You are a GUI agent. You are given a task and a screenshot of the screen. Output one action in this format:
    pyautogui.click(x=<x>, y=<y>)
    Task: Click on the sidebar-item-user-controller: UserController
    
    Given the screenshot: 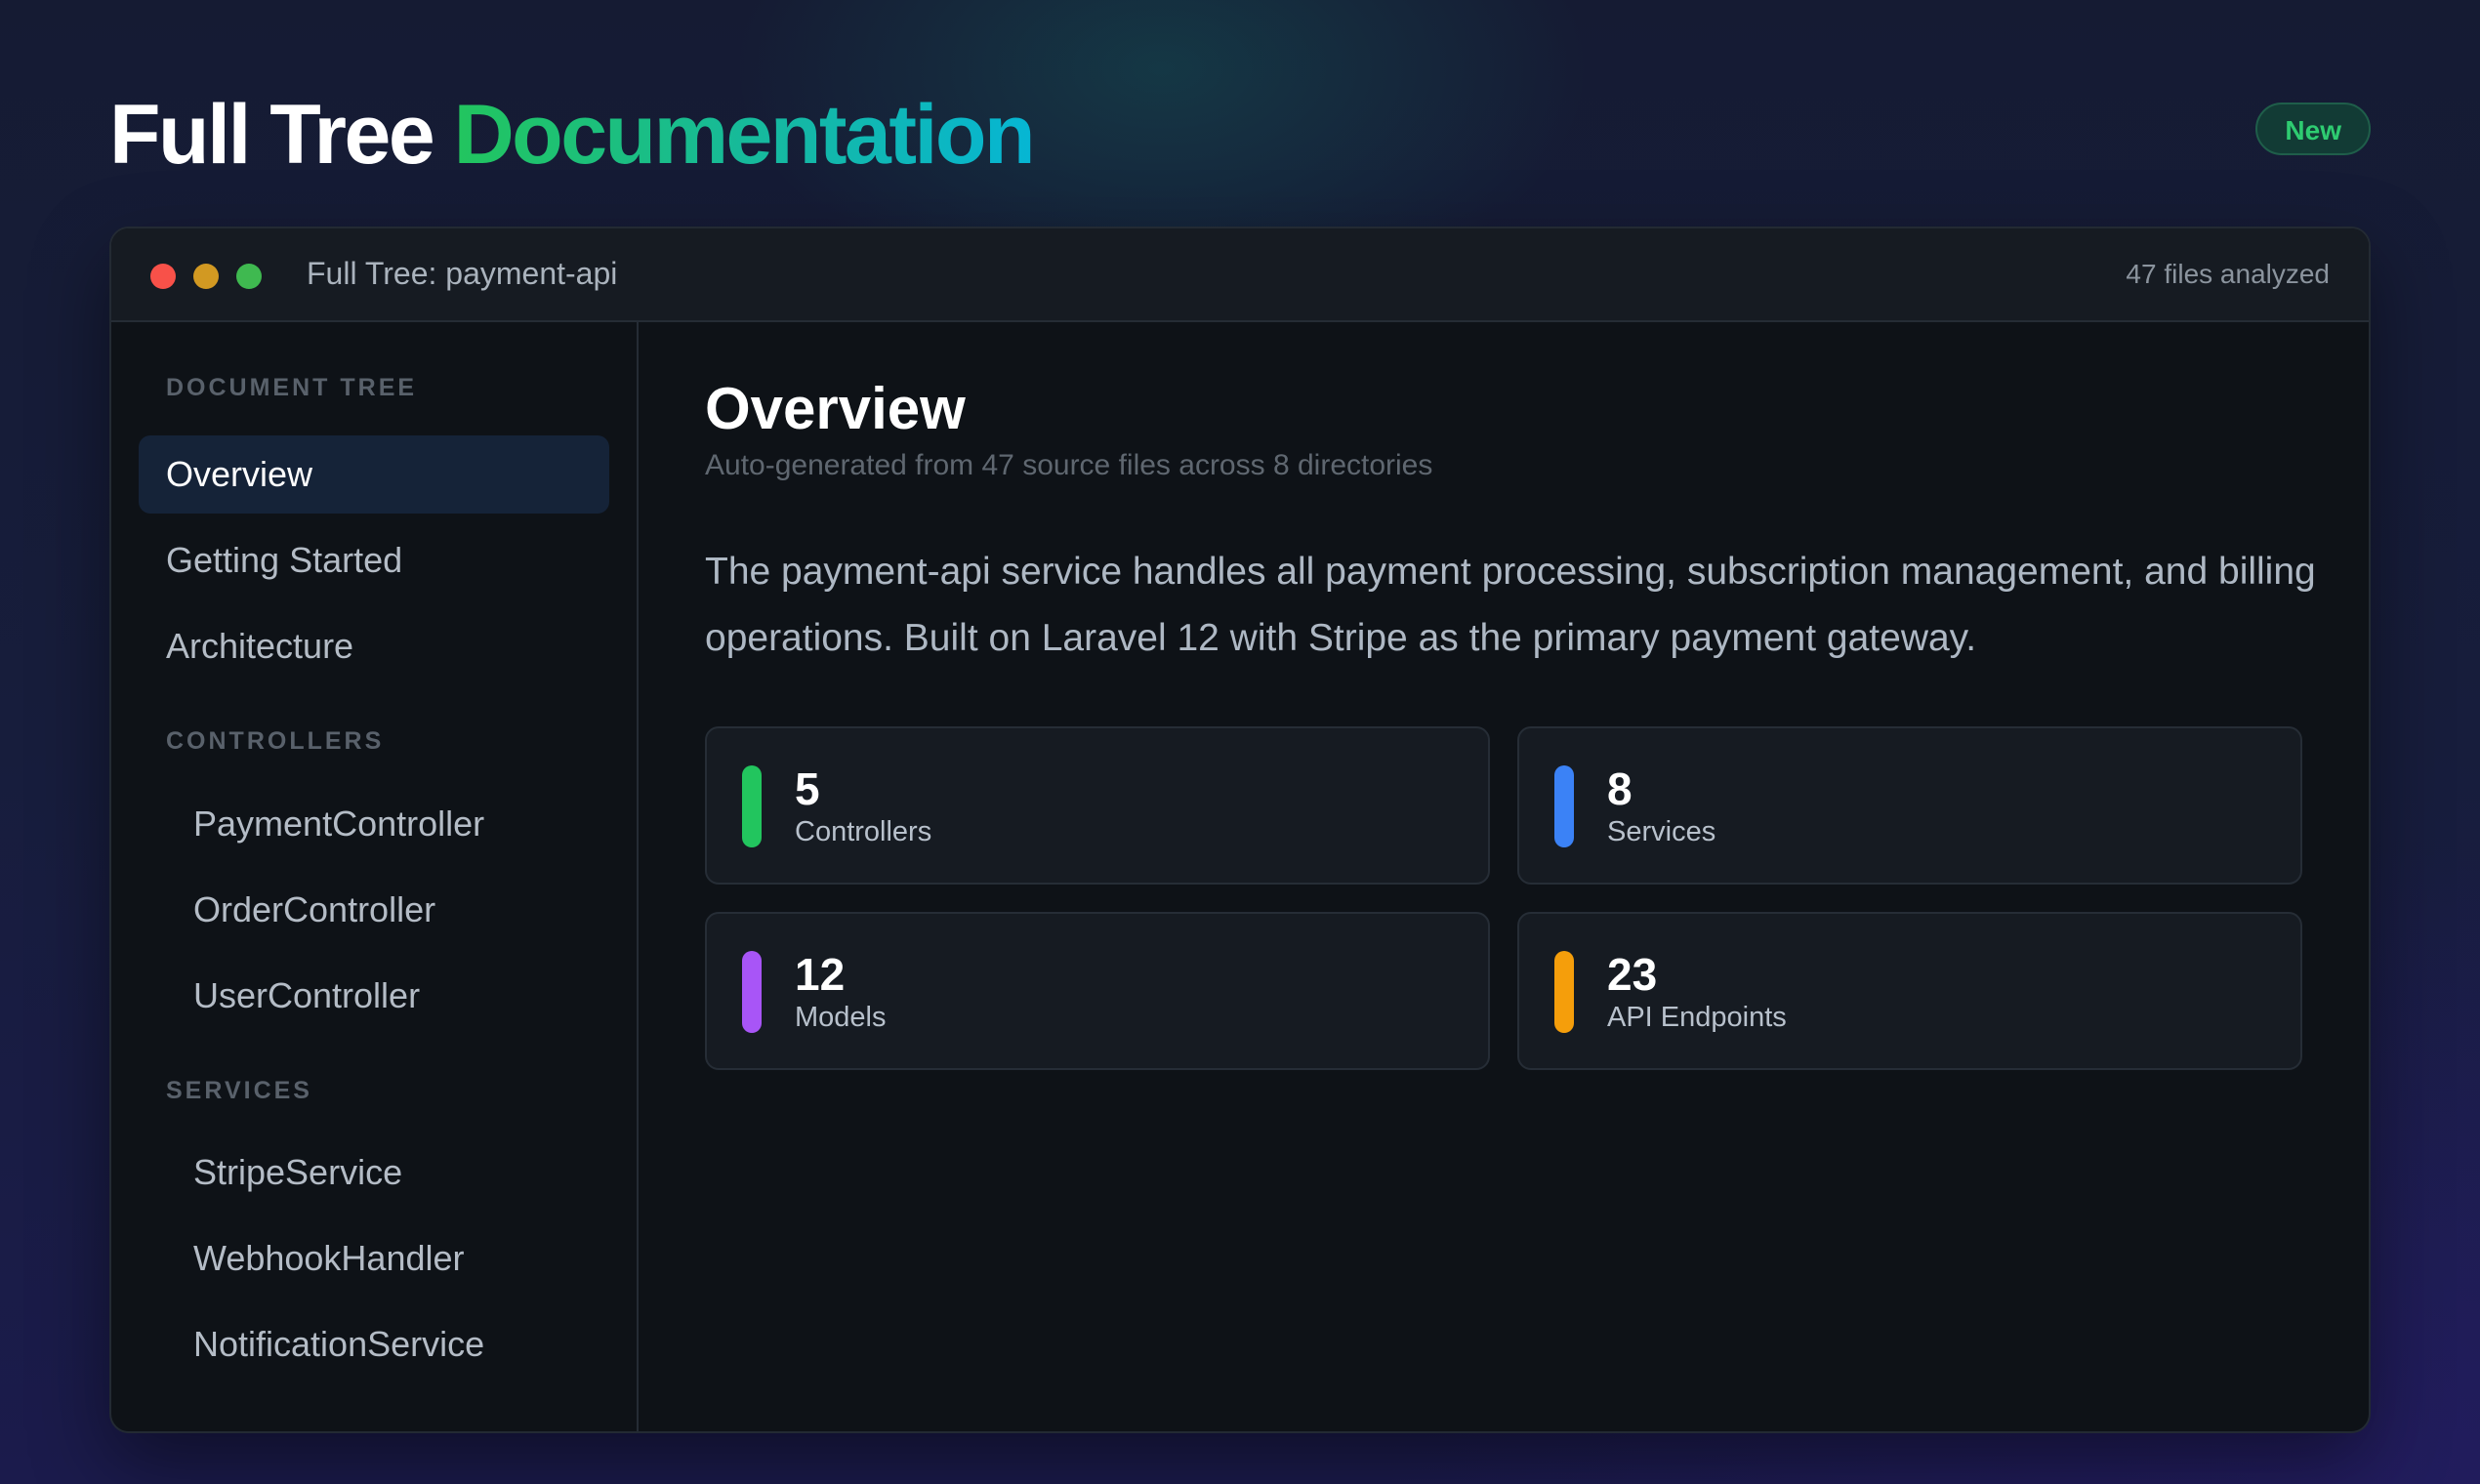 What is the action you would take?
    pyautogui.click(x=374, y=996)
    